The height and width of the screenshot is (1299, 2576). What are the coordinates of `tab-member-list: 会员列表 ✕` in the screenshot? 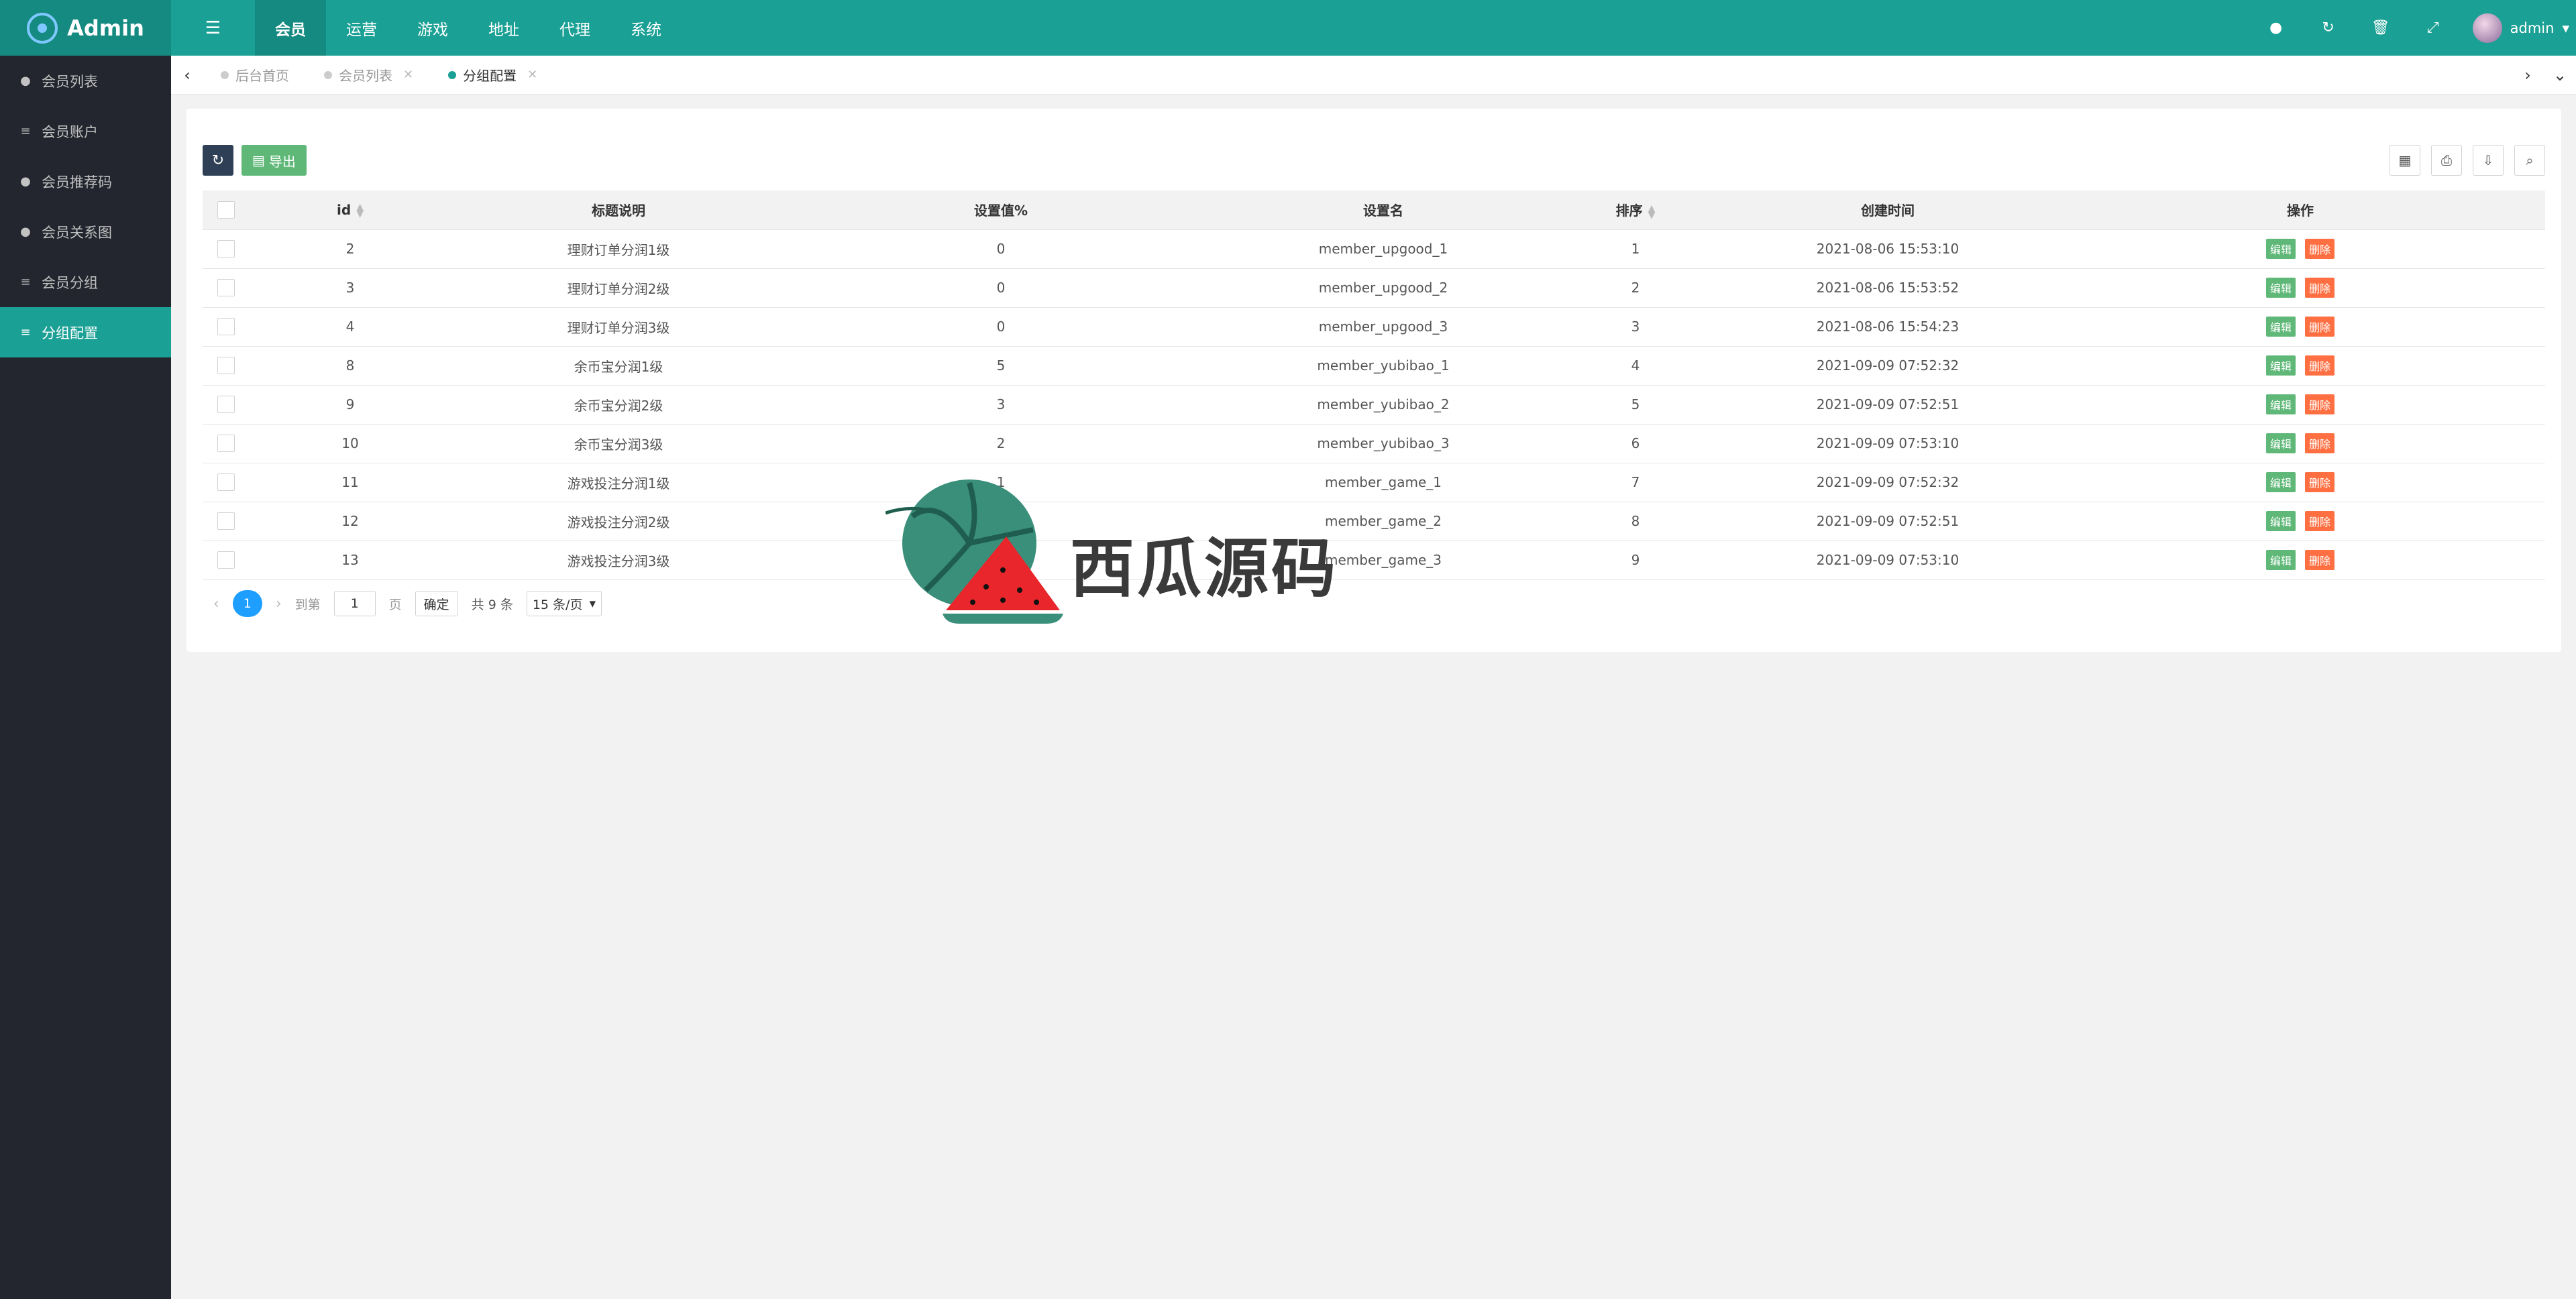 It's located at (369, 76).